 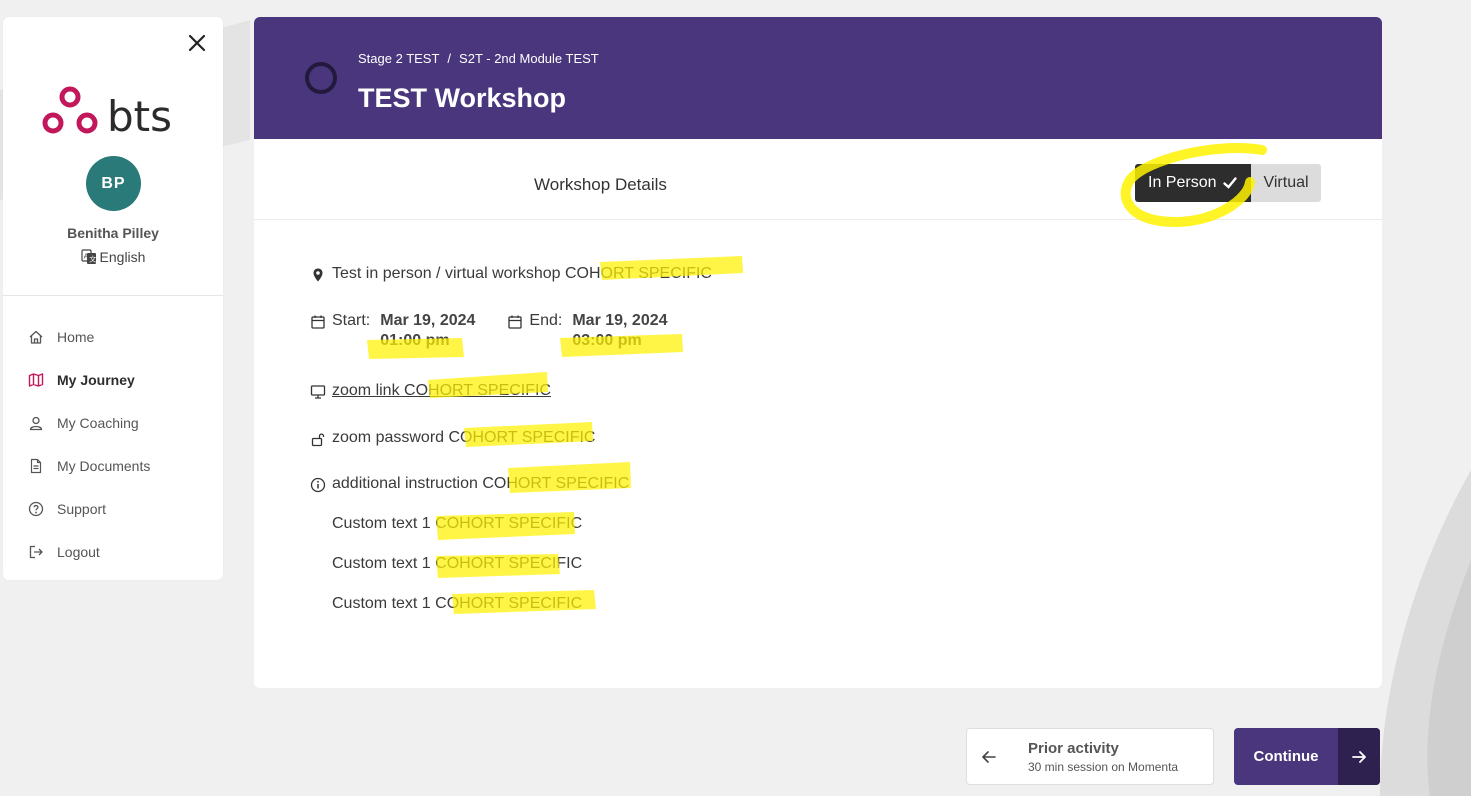 I want to click on end-datetime: End: Mar 19, 2024 03:00 pm, so click(x=587, y=331).